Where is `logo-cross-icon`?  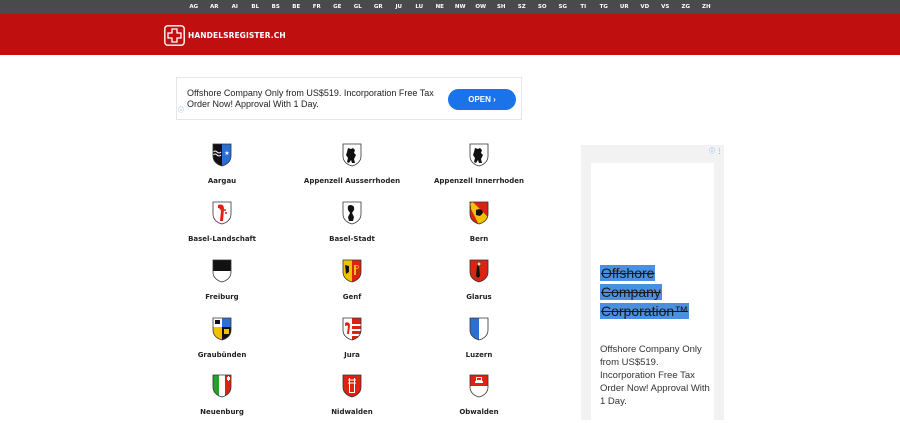 logo-cross-icon is located at coordinates (174, 35).